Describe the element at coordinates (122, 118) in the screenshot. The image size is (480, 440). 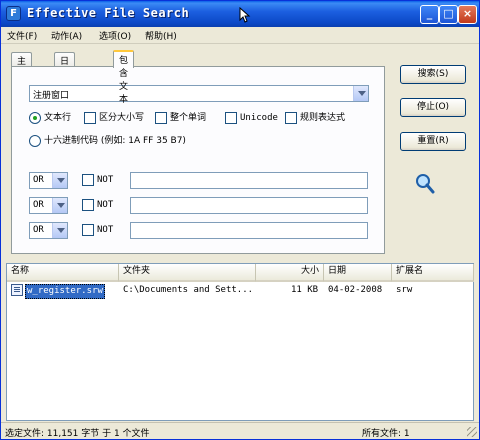
I see `case-sensitive-label: 区分大小写` at that location.